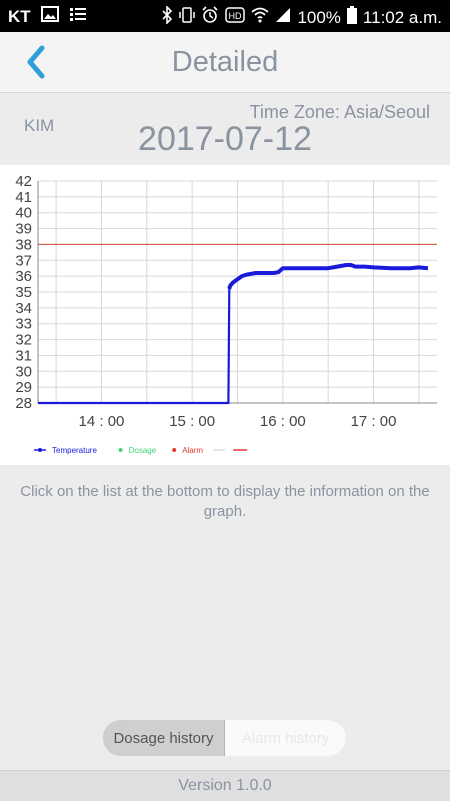 This screenshot has width=450, height=801. What do you see at coordinates (23, 324) in the screenshot?
I see `y-tick-label: 33` at bounding box center [23, 324].